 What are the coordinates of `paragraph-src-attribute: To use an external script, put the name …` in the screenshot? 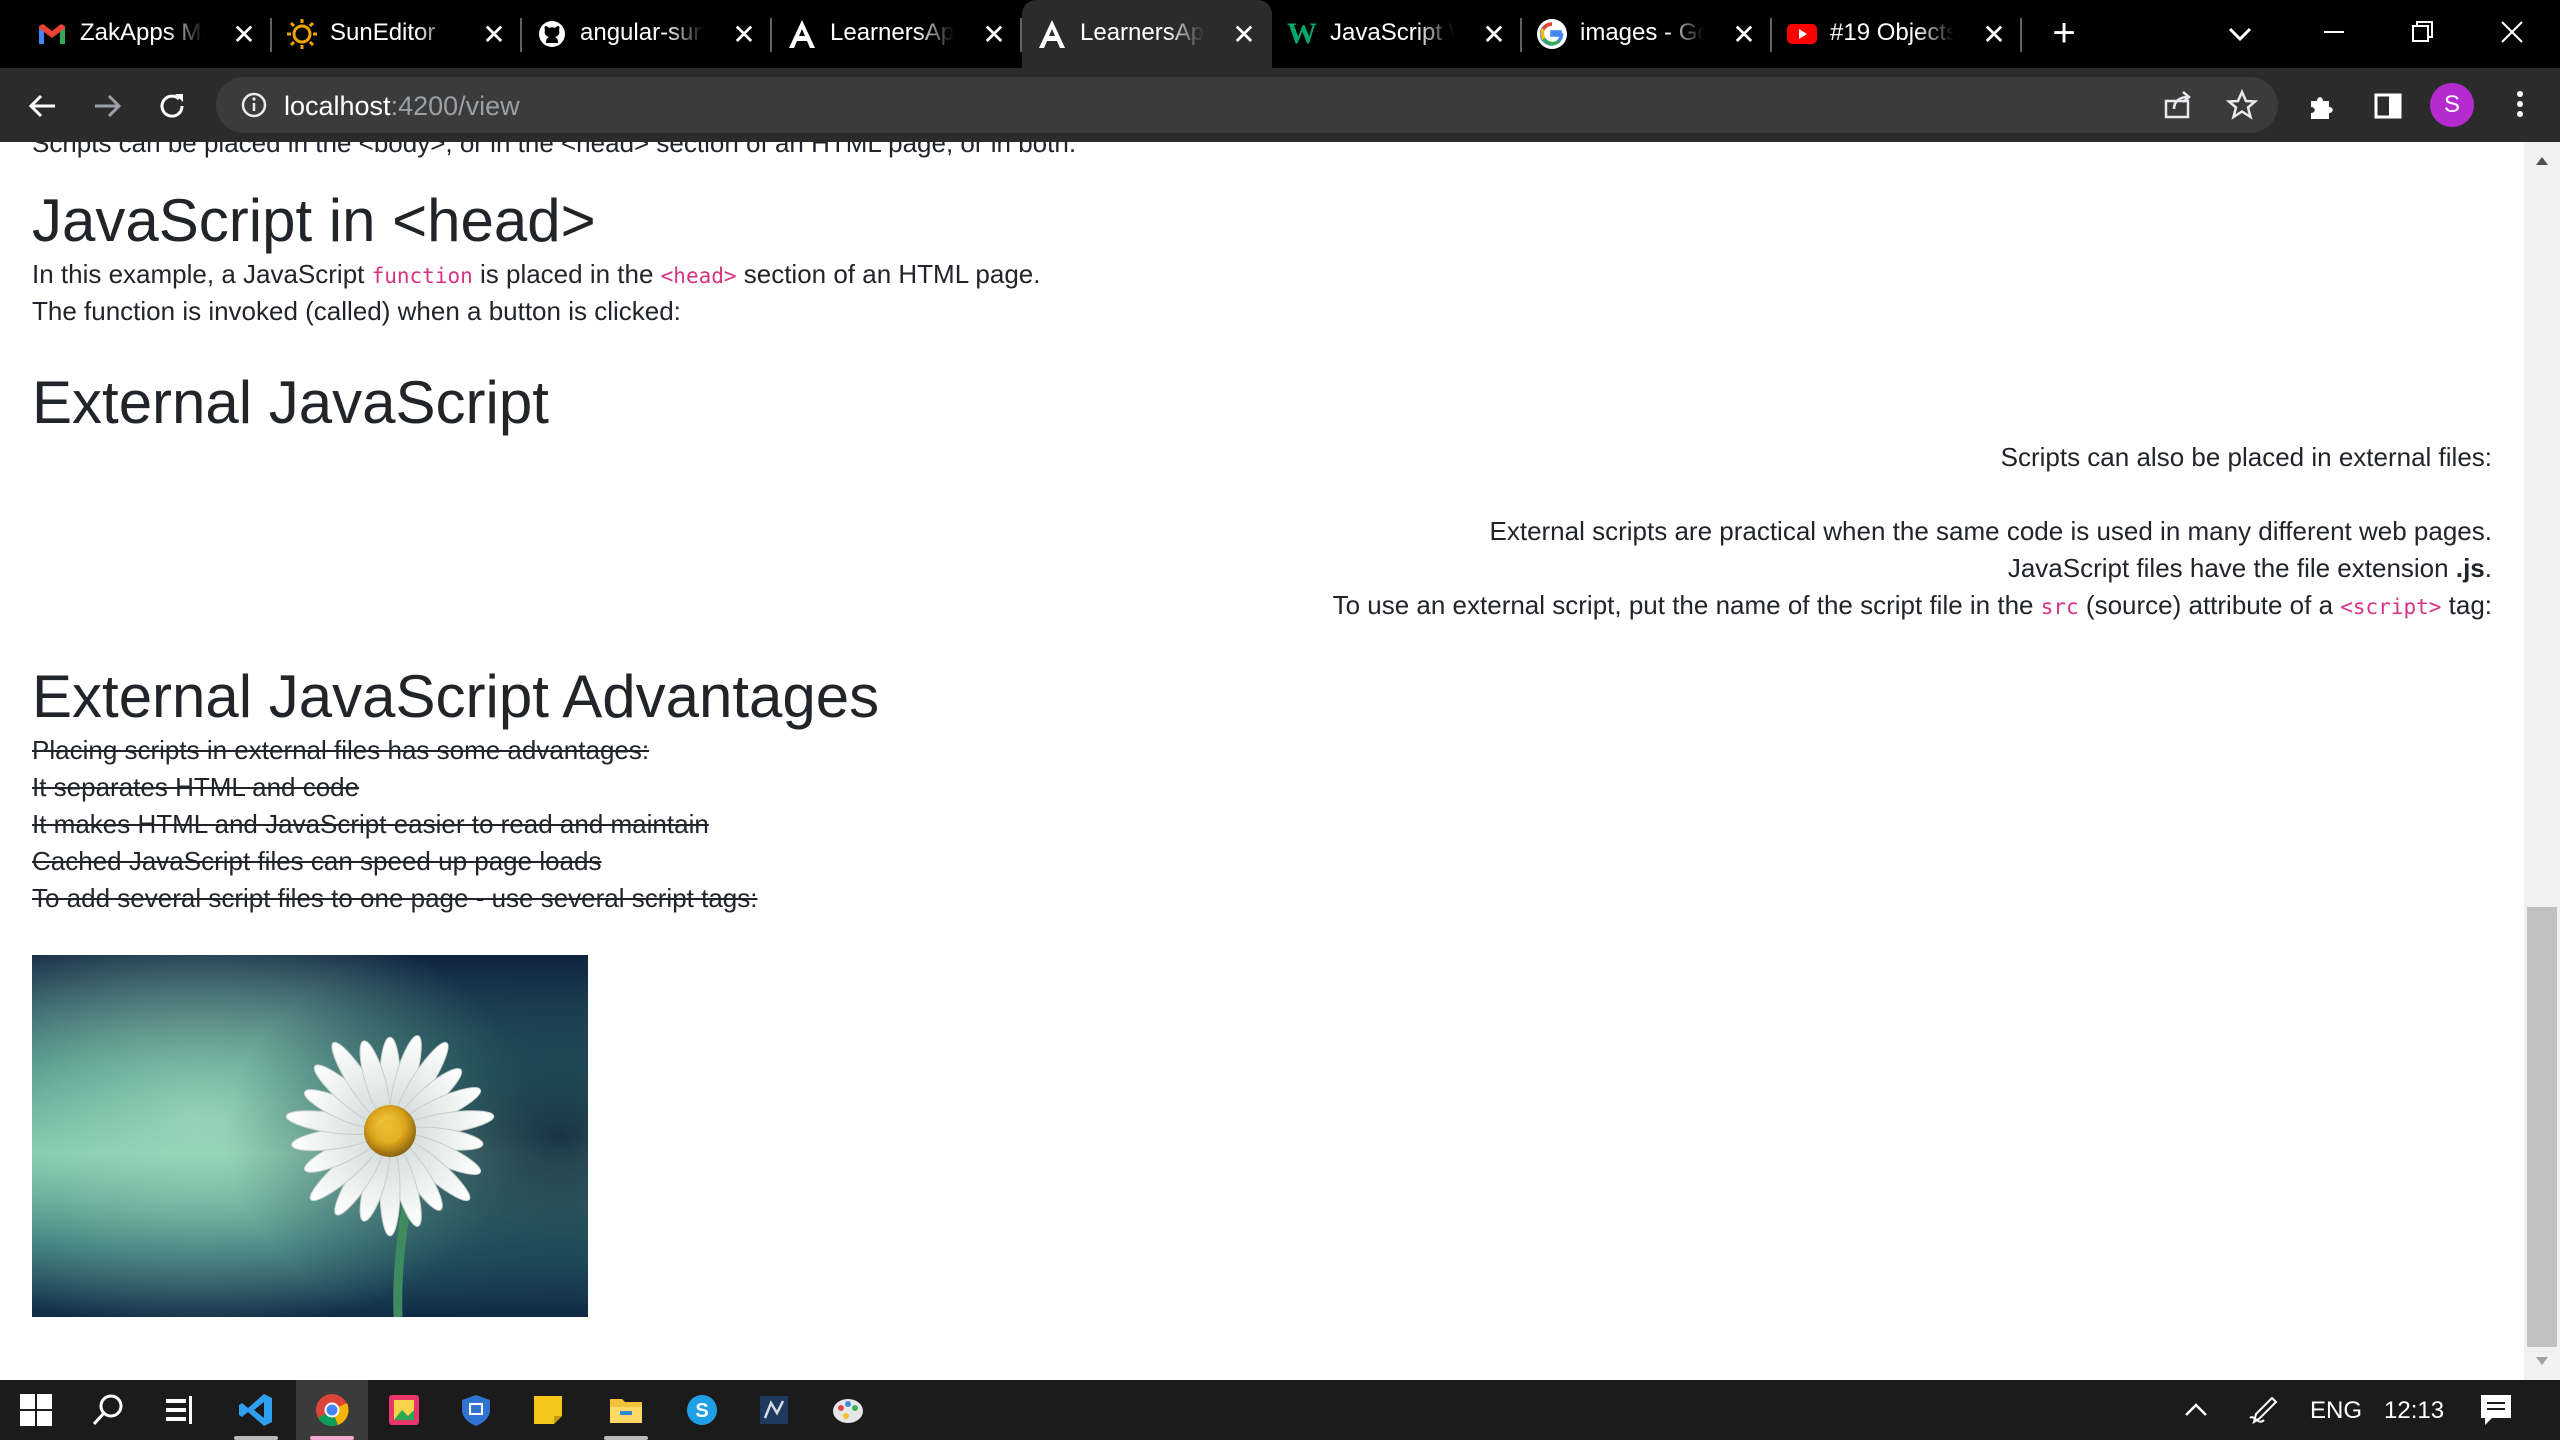 It's located at (1912, 606).